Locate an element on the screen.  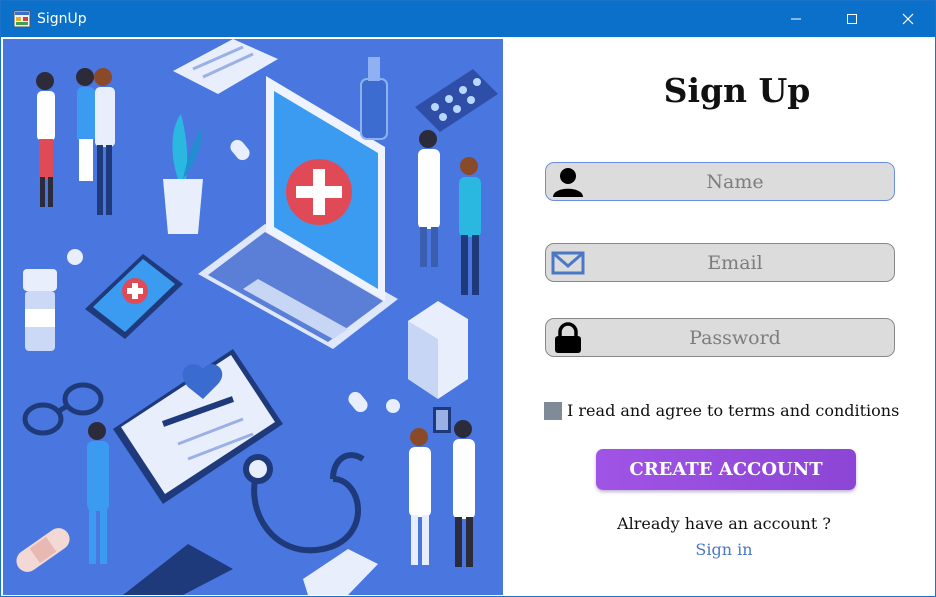
name-input is located at coordinates (735, 181).